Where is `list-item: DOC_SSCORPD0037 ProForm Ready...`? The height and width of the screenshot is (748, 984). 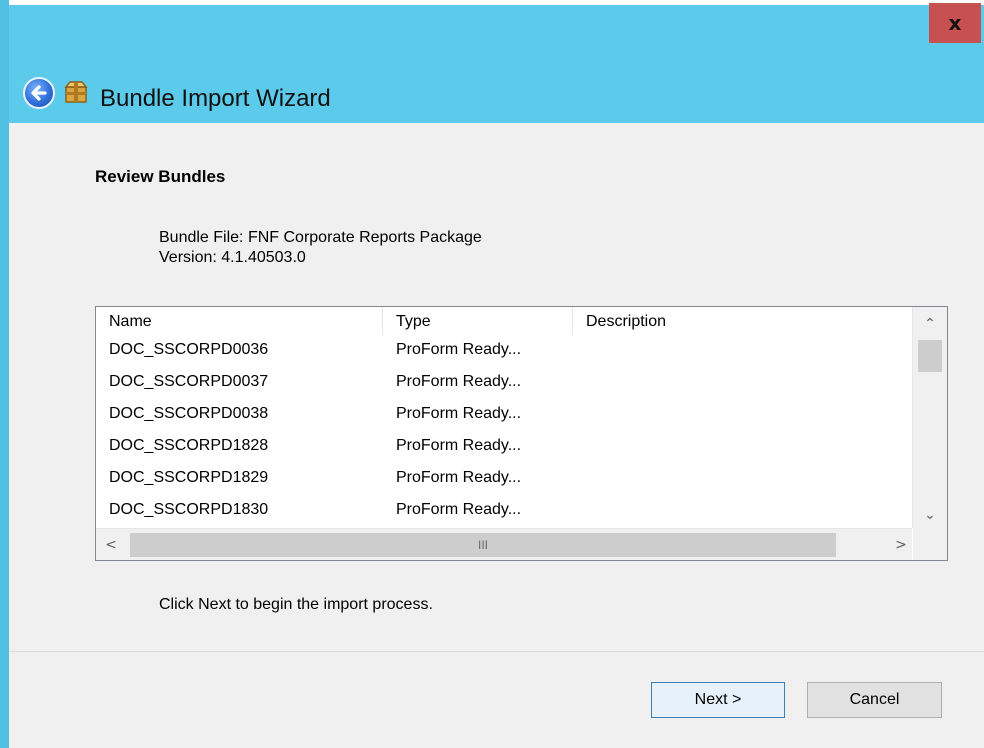 list-item: DOC_SSCORPD0037 ProForm Ready... is located at coordinates (504, 383).